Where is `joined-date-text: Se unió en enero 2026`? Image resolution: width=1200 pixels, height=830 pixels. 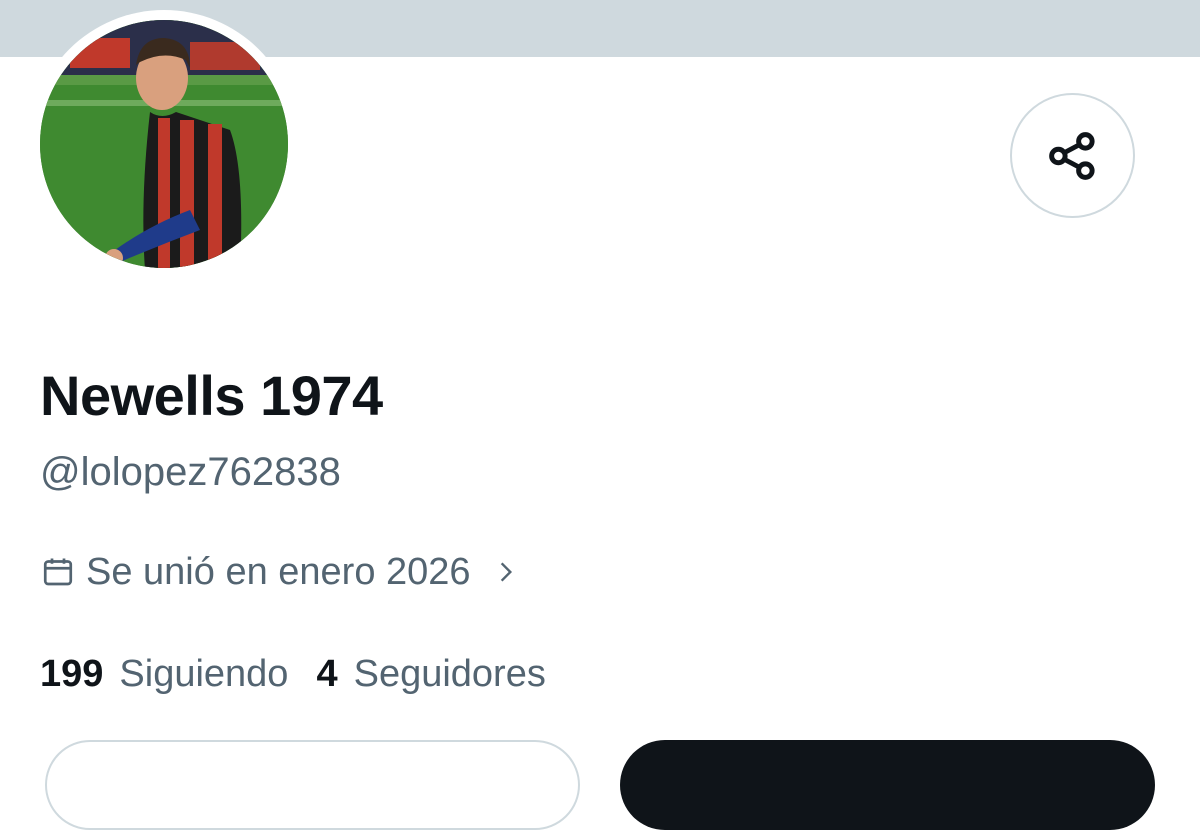
joined-date-text: Se unió en enero 2026 is located at coordinates (278, 571).